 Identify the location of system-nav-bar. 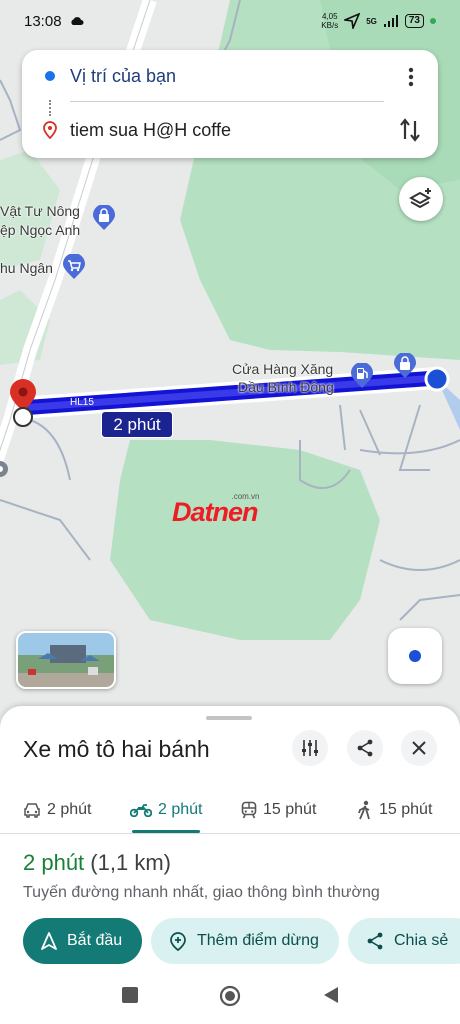
(230, 997).